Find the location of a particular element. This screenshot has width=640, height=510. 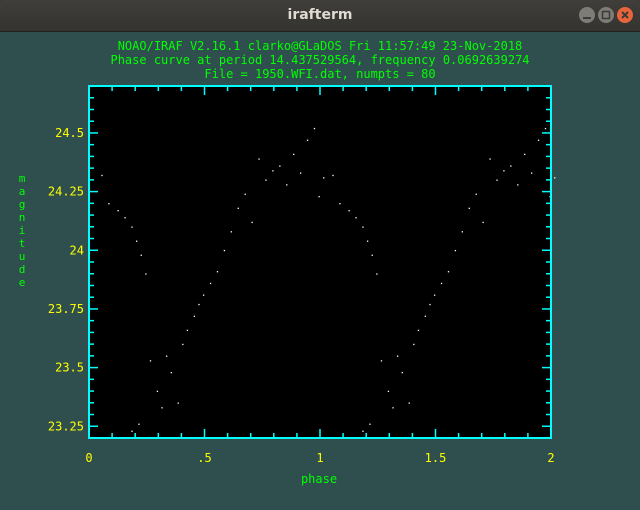

y-tick-label: 23.25 is located at coordinates (66, 426).